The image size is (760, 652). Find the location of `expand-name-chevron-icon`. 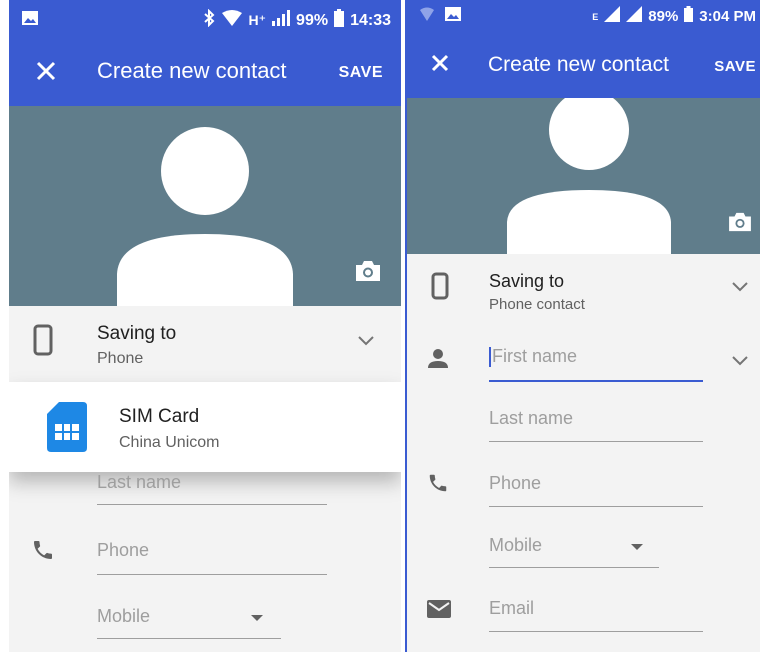

expand-name-chevron-icon is located at coordinates (740, 360).